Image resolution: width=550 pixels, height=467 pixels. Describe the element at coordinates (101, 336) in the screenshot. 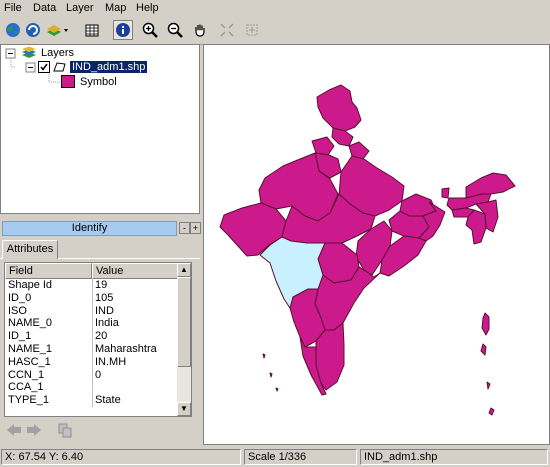

I see `field-value-cell: 20` at that location.